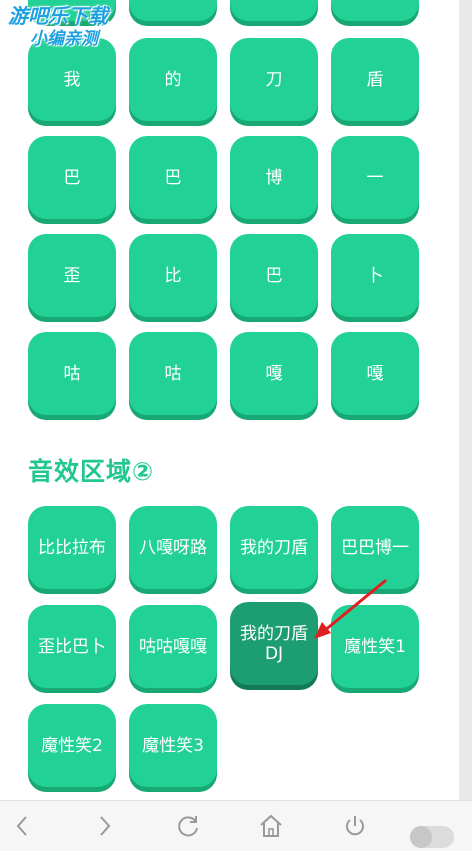  What do you see at coordinates (72, 275) in the screenshot?
I see `sound-button: 歪` at bounding box center [72, 275].